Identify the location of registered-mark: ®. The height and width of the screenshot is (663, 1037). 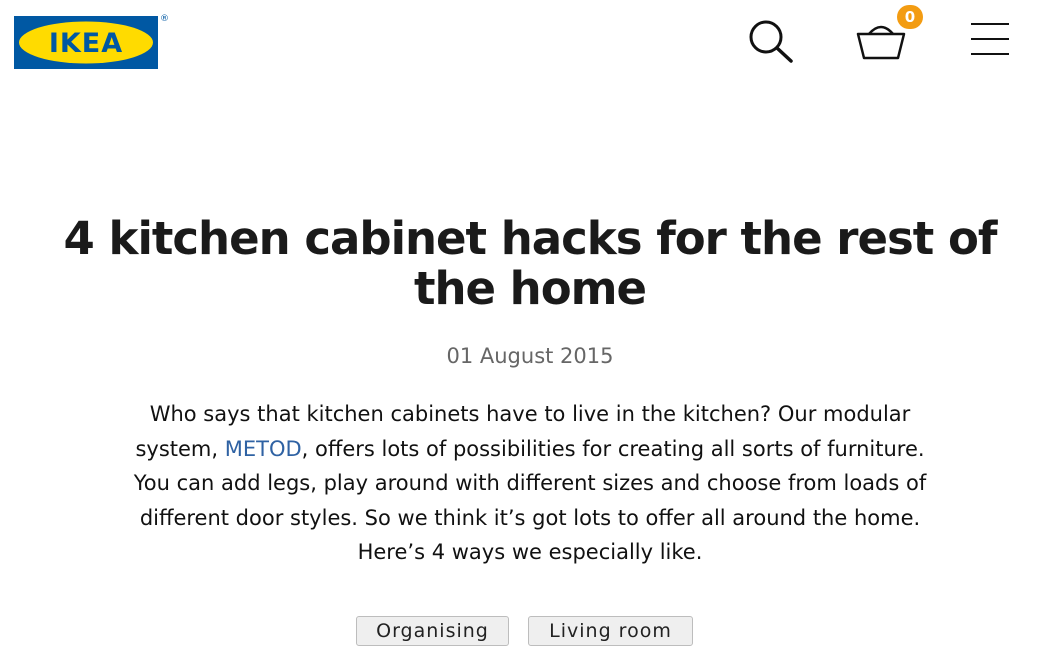
(164, 19).